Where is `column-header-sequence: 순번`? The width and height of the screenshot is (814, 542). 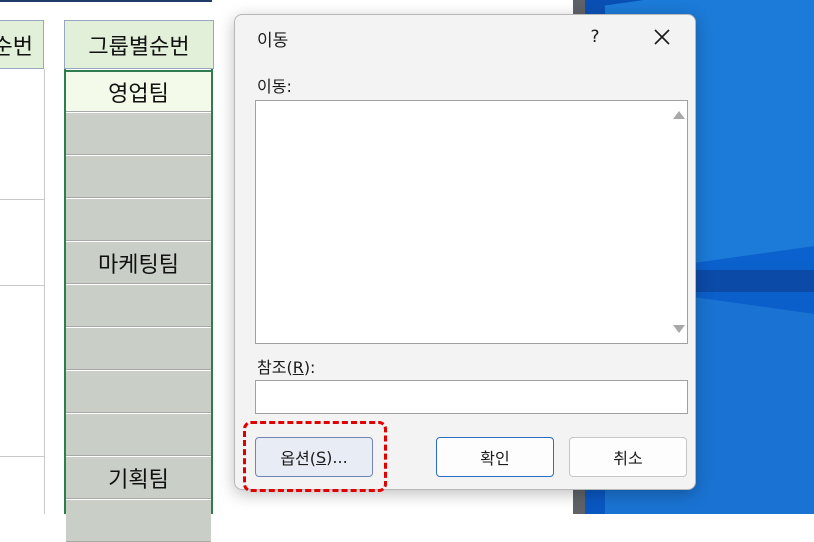
column-header-sequence: 순번 is located at coordinates (22, 44).